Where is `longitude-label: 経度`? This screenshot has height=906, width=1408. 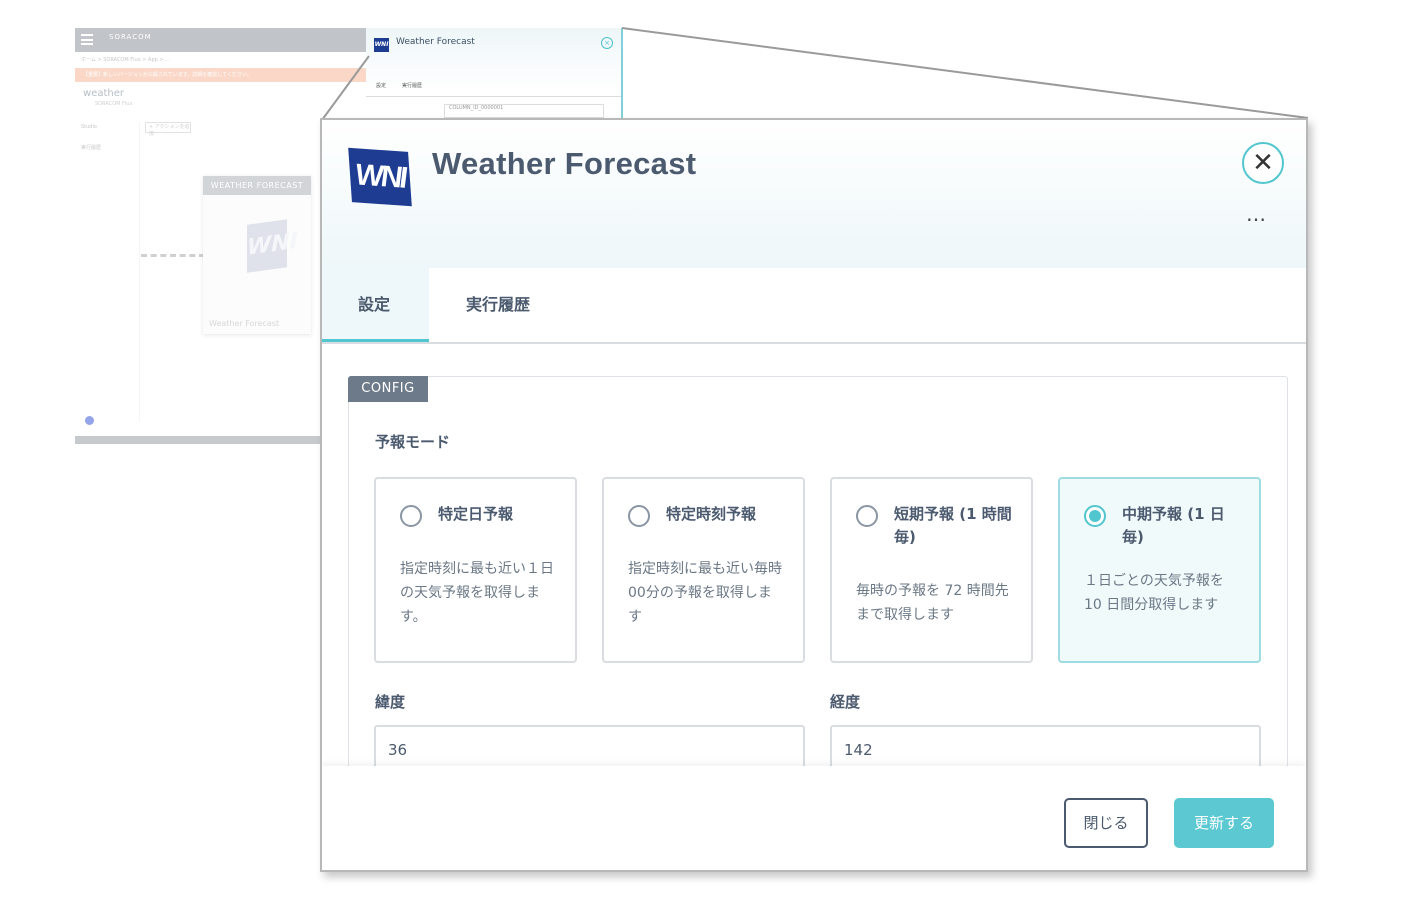
longitude-label: 経度 is located at coordinates (845, 702).